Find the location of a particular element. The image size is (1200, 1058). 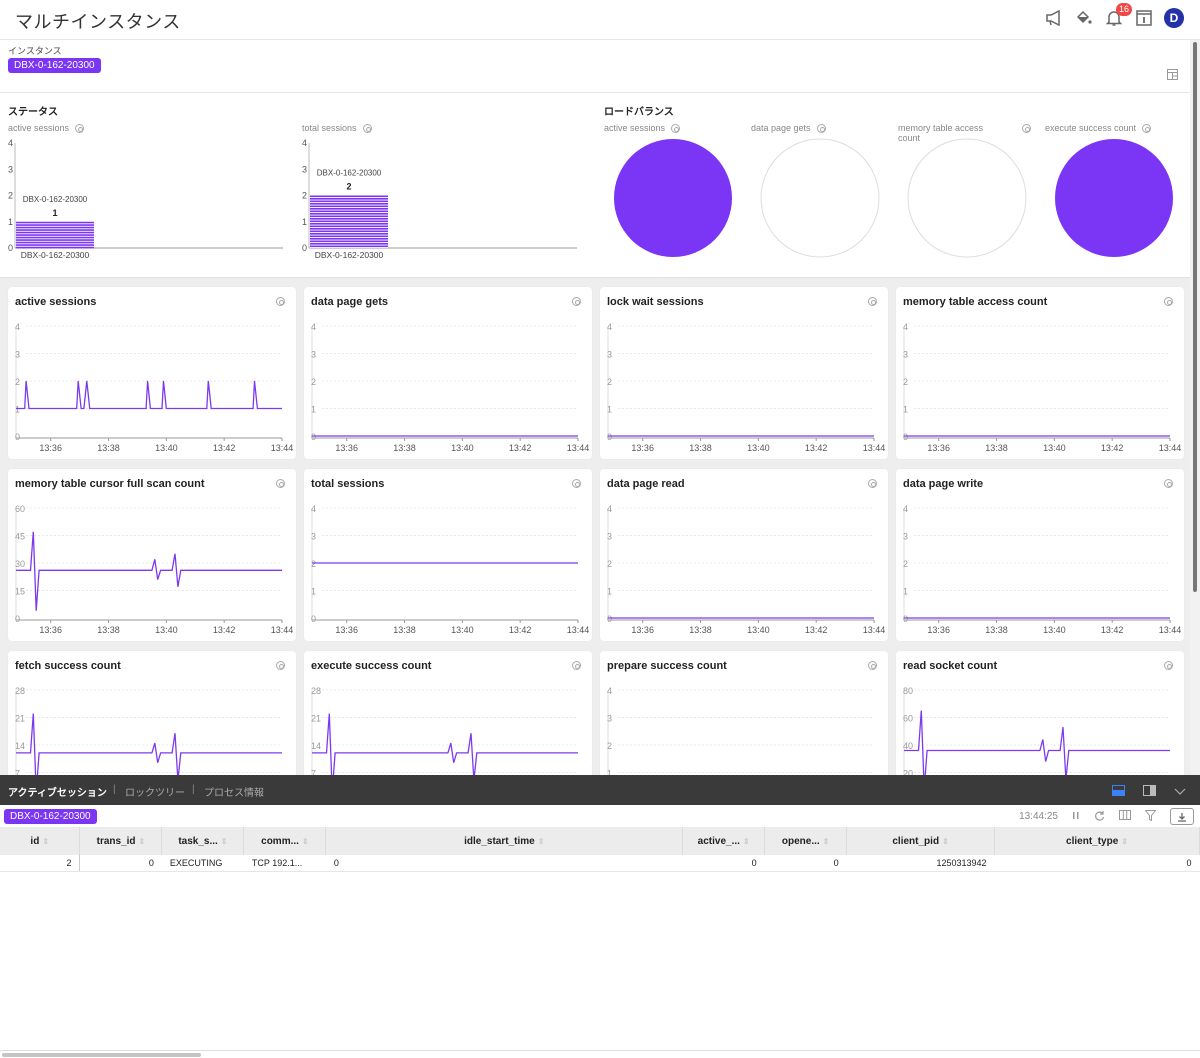

column-header: trans_id ⇕ is located at coordinates (121, 841).